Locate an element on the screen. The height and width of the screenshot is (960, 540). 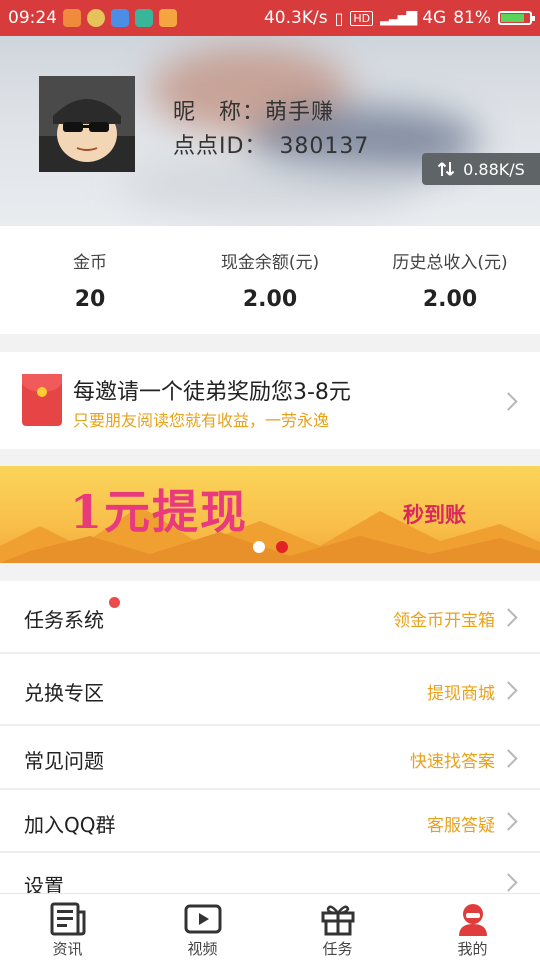
menu-item-label: 常见问题 is located at coordinates (64, 761).